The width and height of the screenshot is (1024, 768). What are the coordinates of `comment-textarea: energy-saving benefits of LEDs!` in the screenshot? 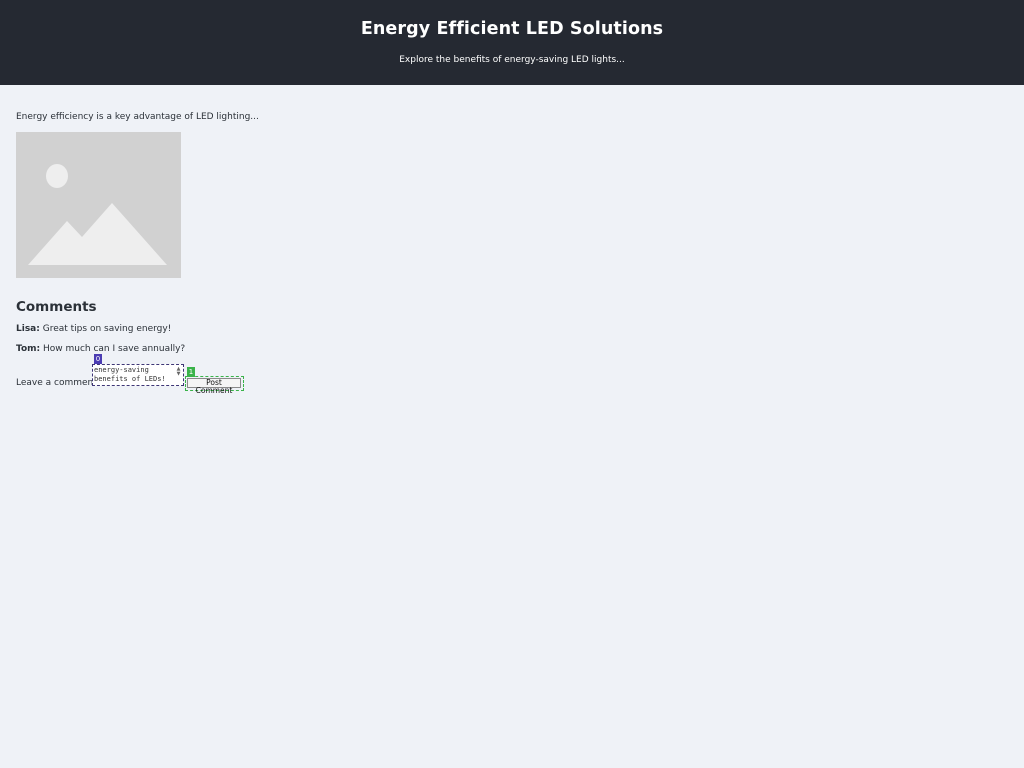 It's located at (135, 375).